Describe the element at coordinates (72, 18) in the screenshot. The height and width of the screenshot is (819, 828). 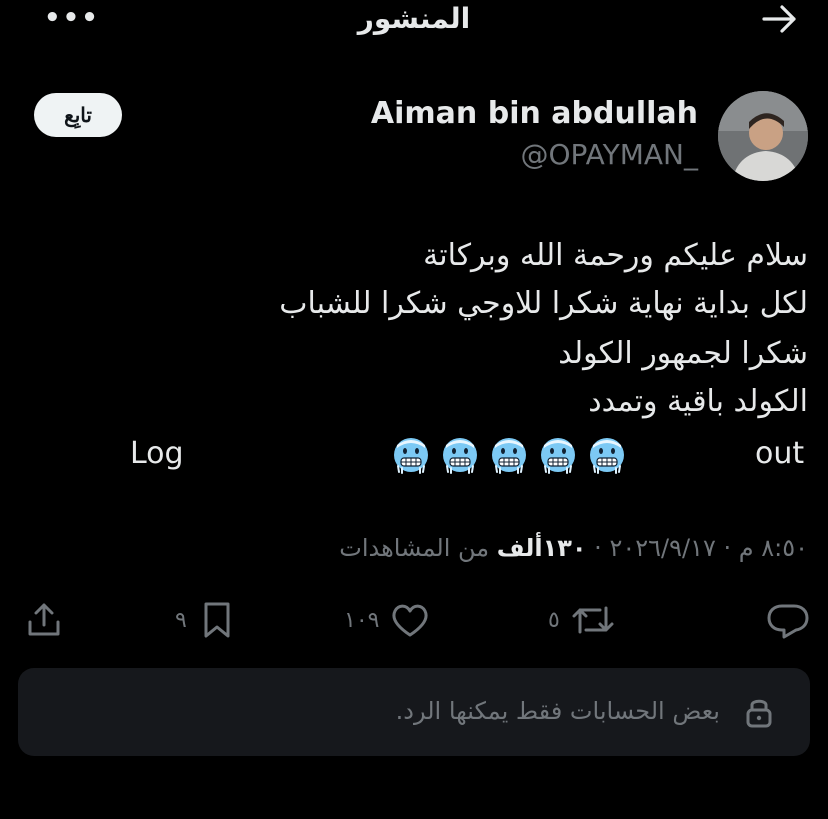
I see `more-options-icon: •••` at that location.